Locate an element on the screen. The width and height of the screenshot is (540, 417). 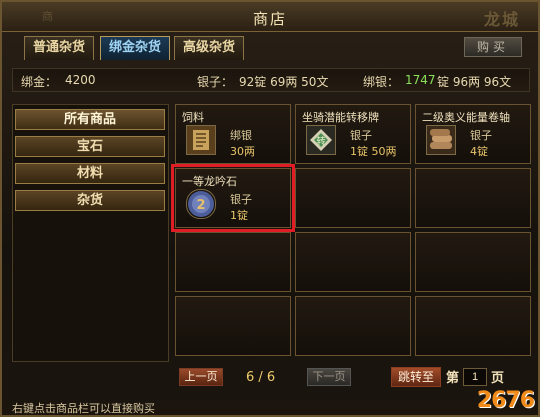
bind-gold-value: 4200 is located at coordinates (80, 80).